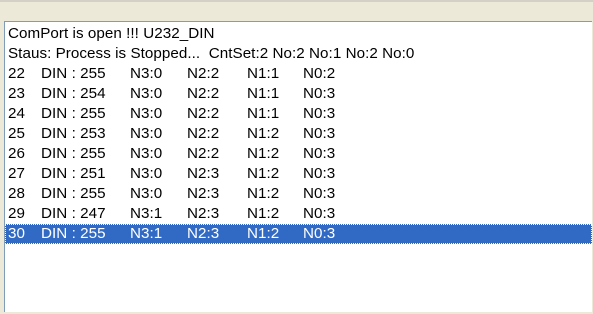 The width and height of the screenshot is (593, 314). I want to click on log-cell-id: 25, so click(16, 133).